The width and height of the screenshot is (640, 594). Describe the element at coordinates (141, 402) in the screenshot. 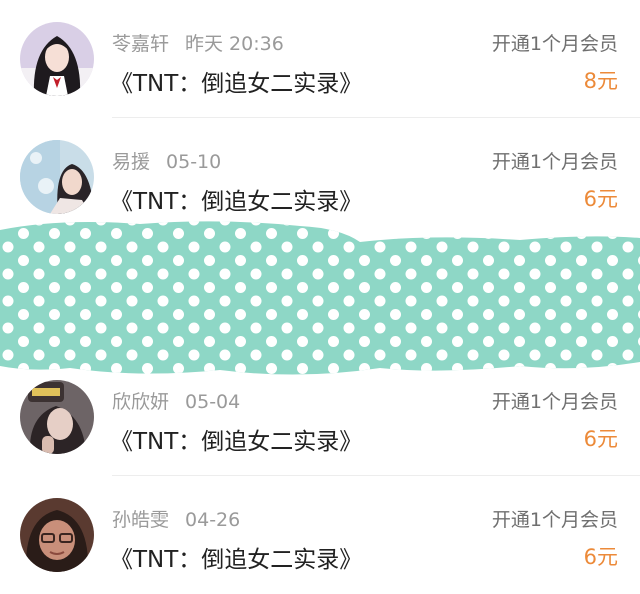

I see `user-name-text: 欣欣妍` at that location.